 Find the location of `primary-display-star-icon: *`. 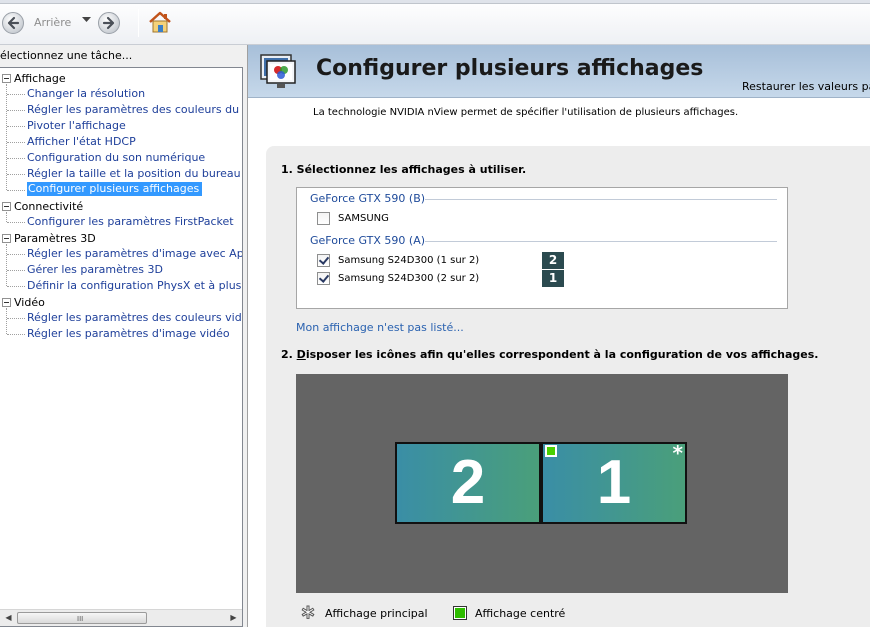

primary-display-star-icon: * is located at coordinates (677, 453).